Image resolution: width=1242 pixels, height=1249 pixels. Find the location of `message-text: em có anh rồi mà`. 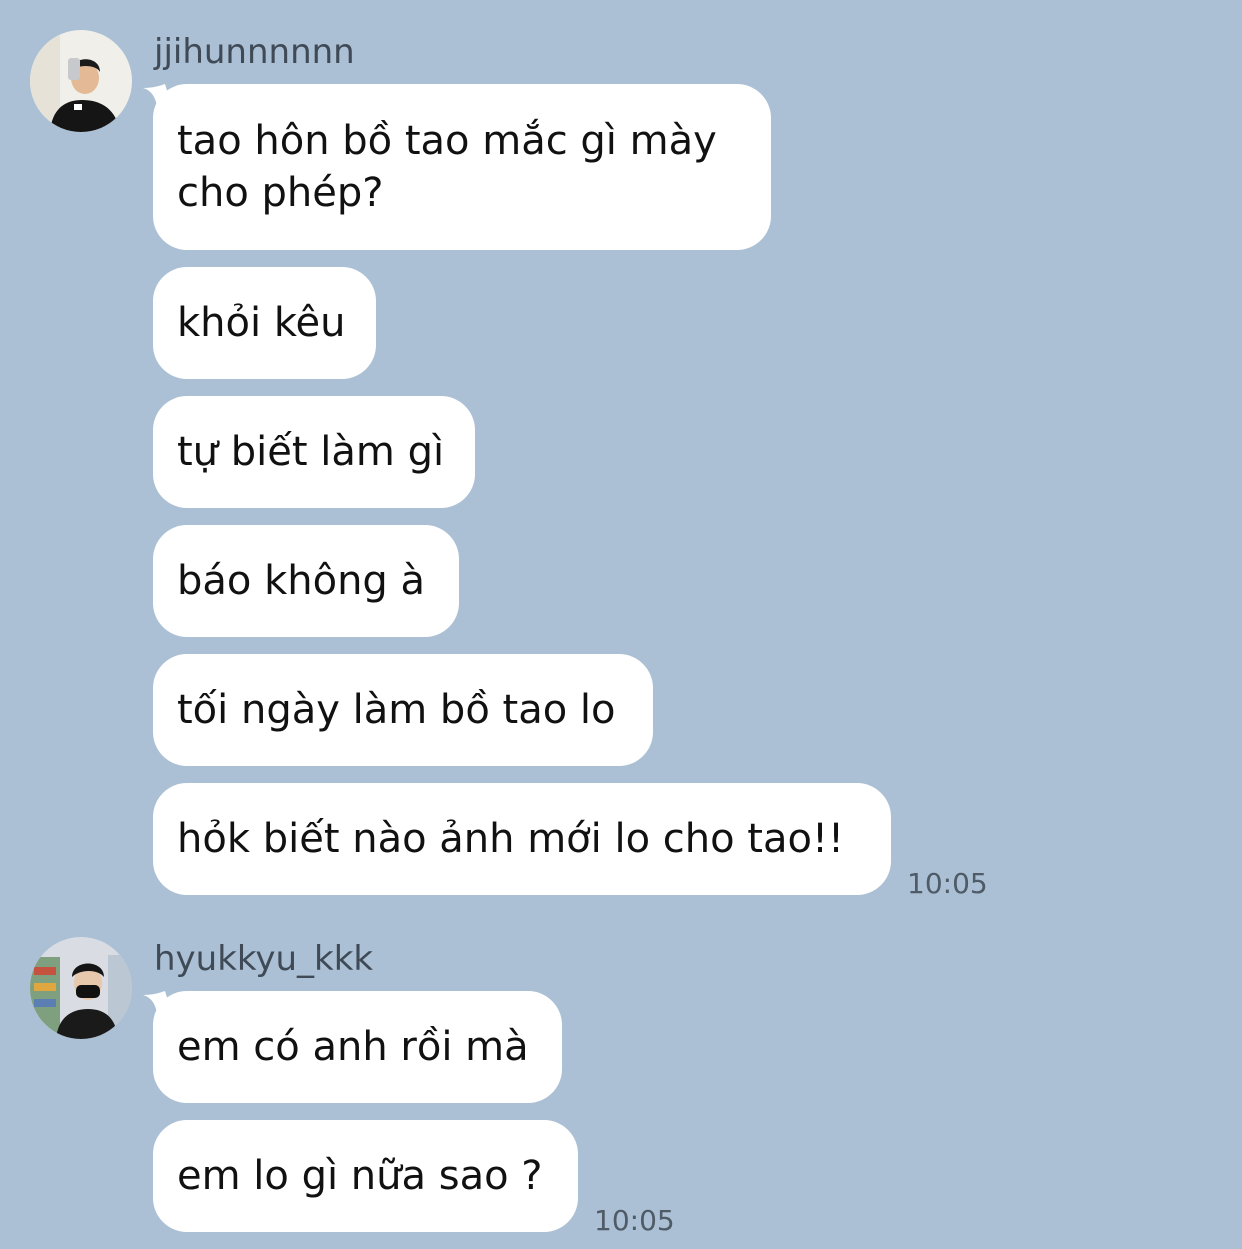

message-text: em có anh rồi mà is located at coordinates (353, 1047).